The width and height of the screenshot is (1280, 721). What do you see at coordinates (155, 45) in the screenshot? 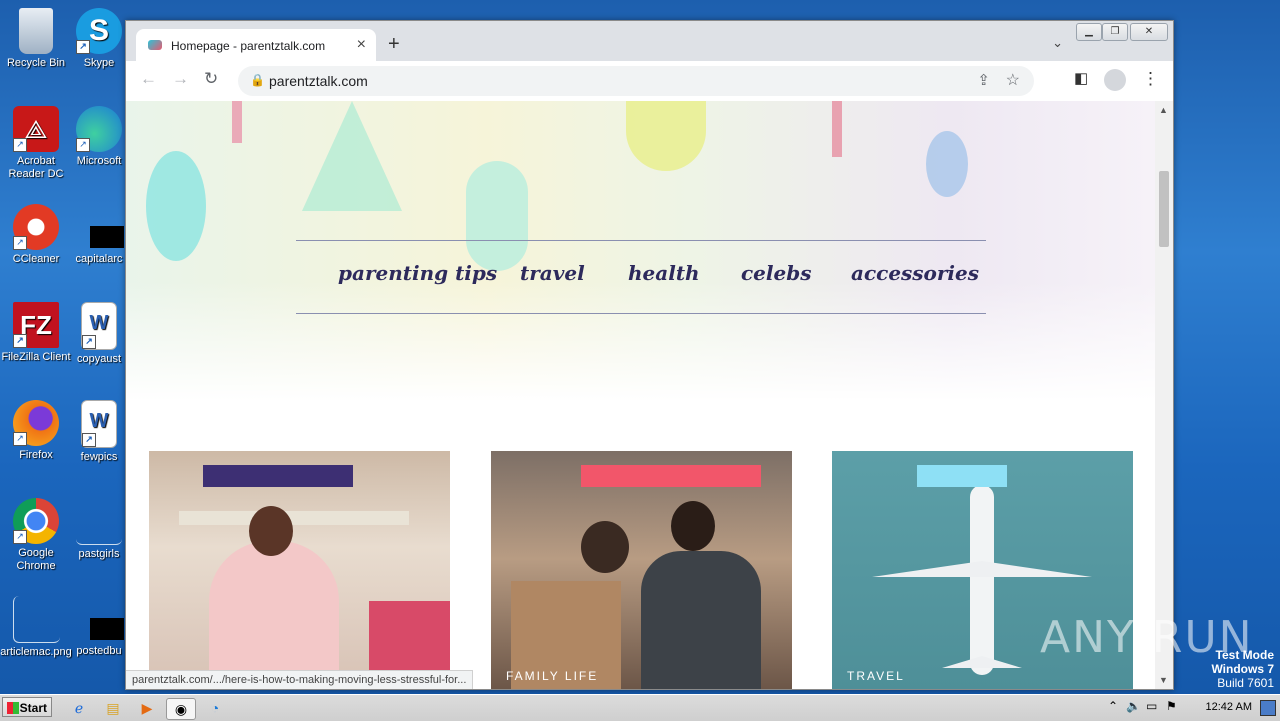
I see `site-favicon-icon` at bounding box center [155, 45].